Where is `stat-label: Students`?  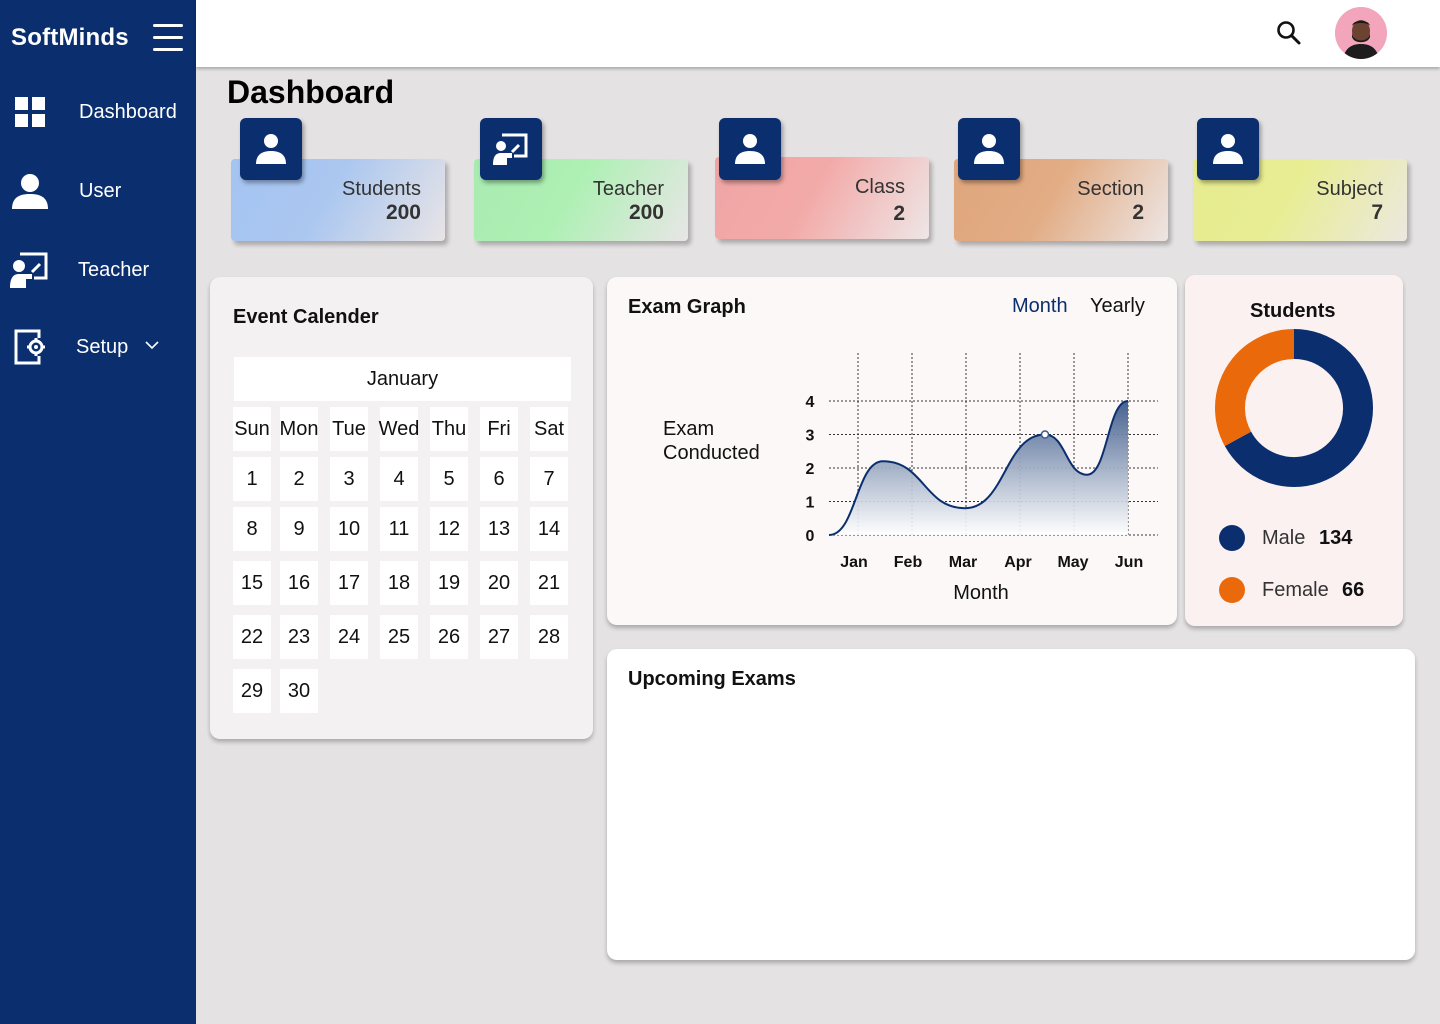
stat-label: Students is located at coordinates (381, 189).